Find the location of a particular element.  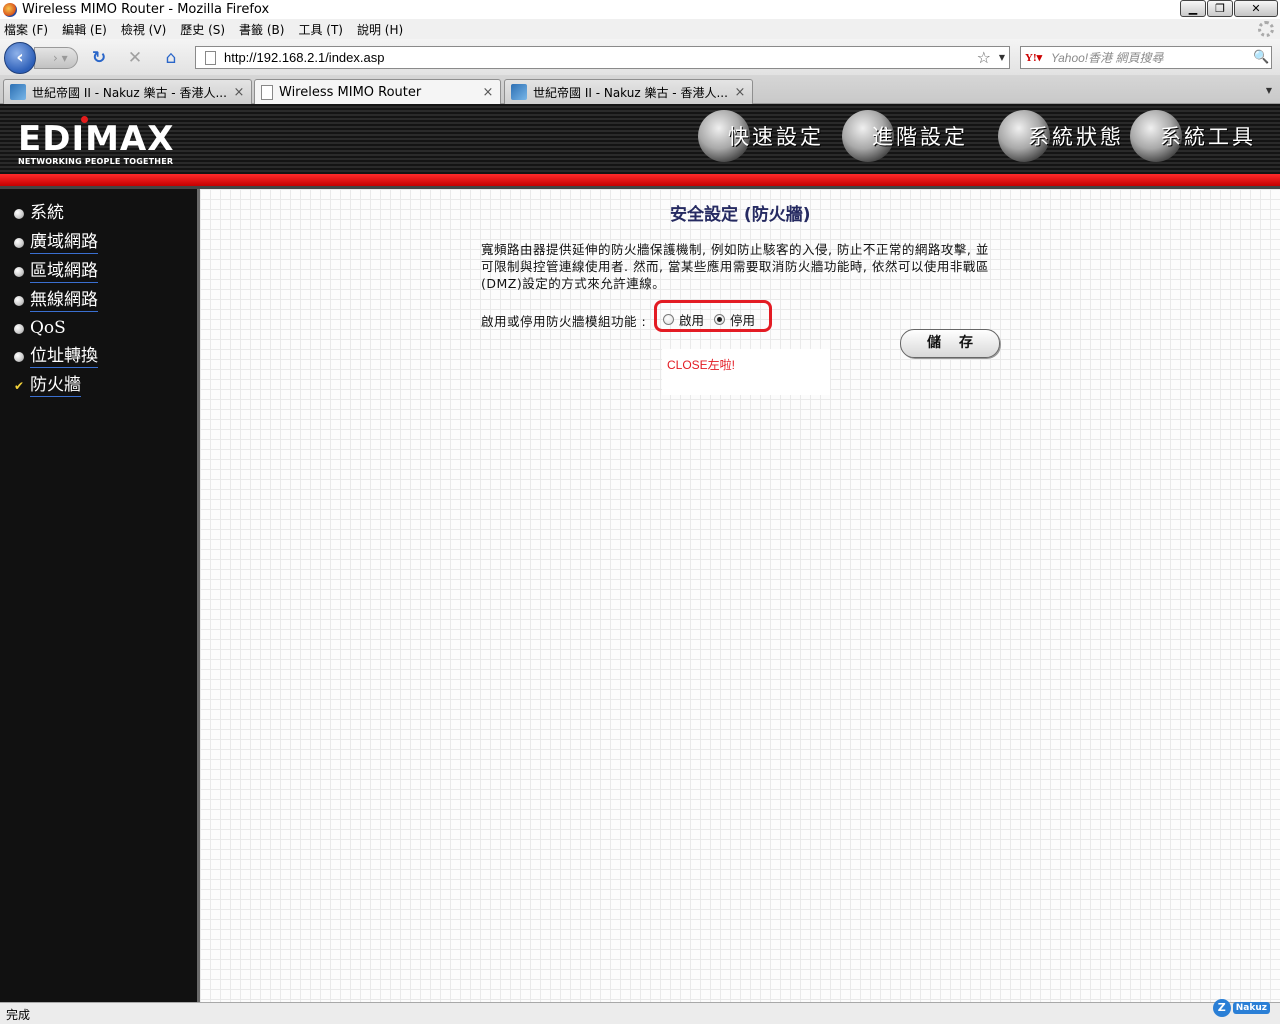

nav-system-status: 系統狀態 is located at coordinates (1061, 136).